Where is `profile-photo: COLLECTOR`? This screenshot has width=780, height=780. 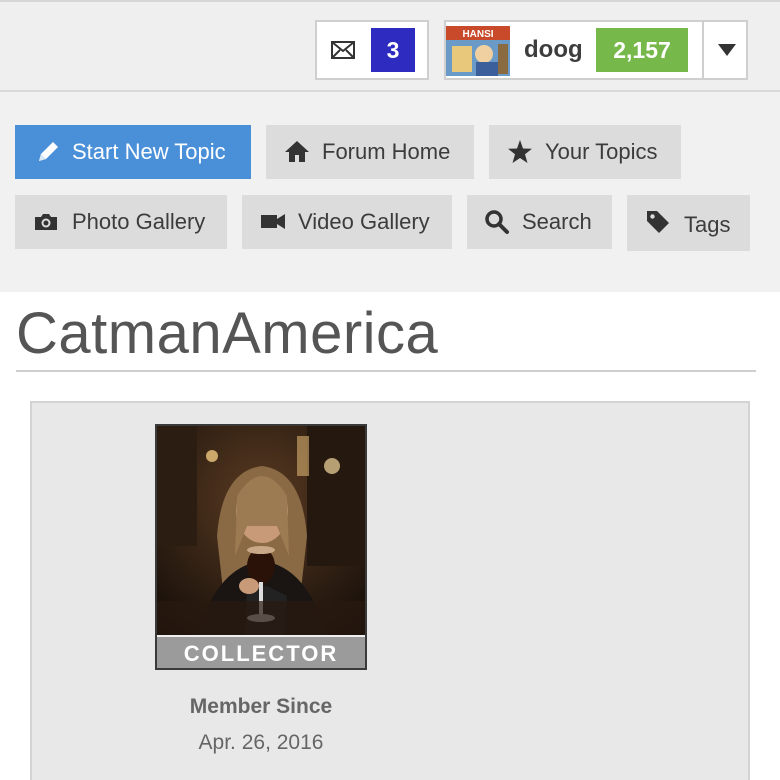 profile-photo: COLLECTOR is located at coordinates (261, 547).